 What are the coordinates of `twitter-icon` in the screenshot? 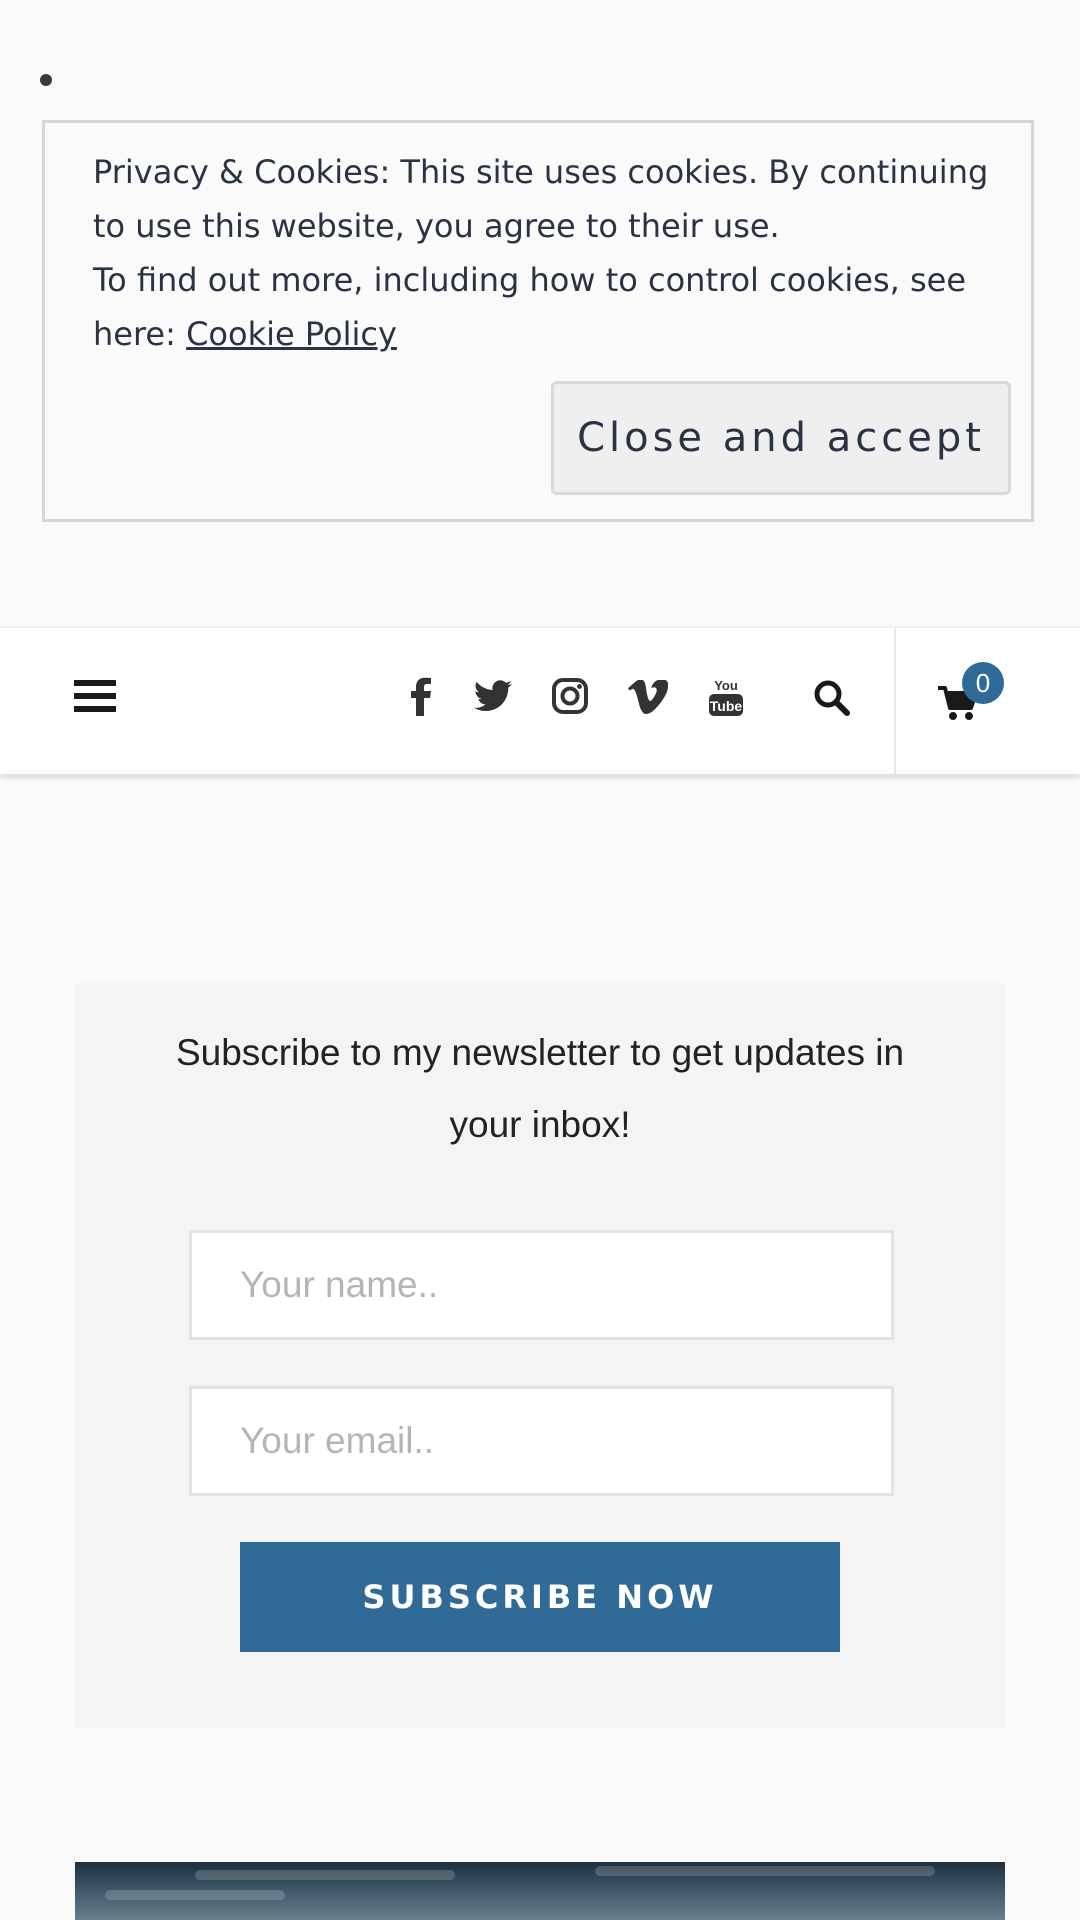 It's located at (493, 696).